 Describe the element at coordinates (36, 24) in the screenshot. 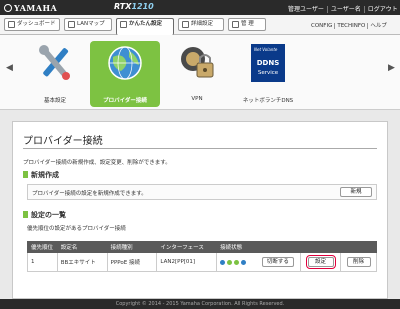

I see `tab-label: ダッシュボード` at that location.